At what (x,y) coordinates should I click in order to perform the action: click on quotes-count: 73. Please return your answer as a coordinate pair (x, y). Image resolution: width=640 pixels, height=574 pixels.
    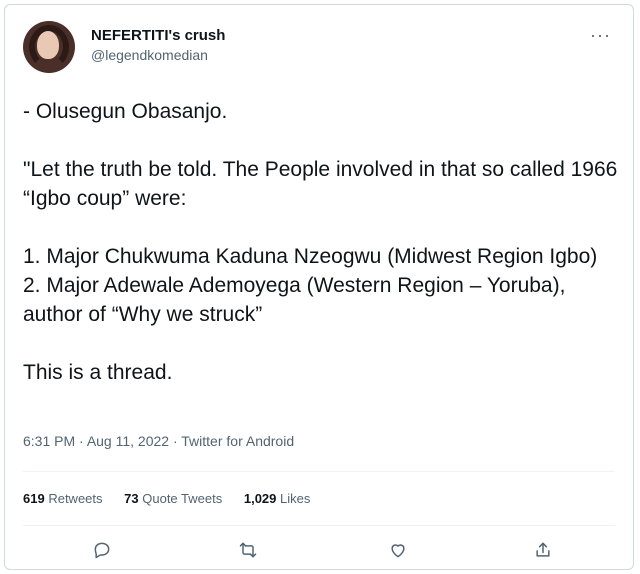
    Looking at the image, I should click on (131, 498).